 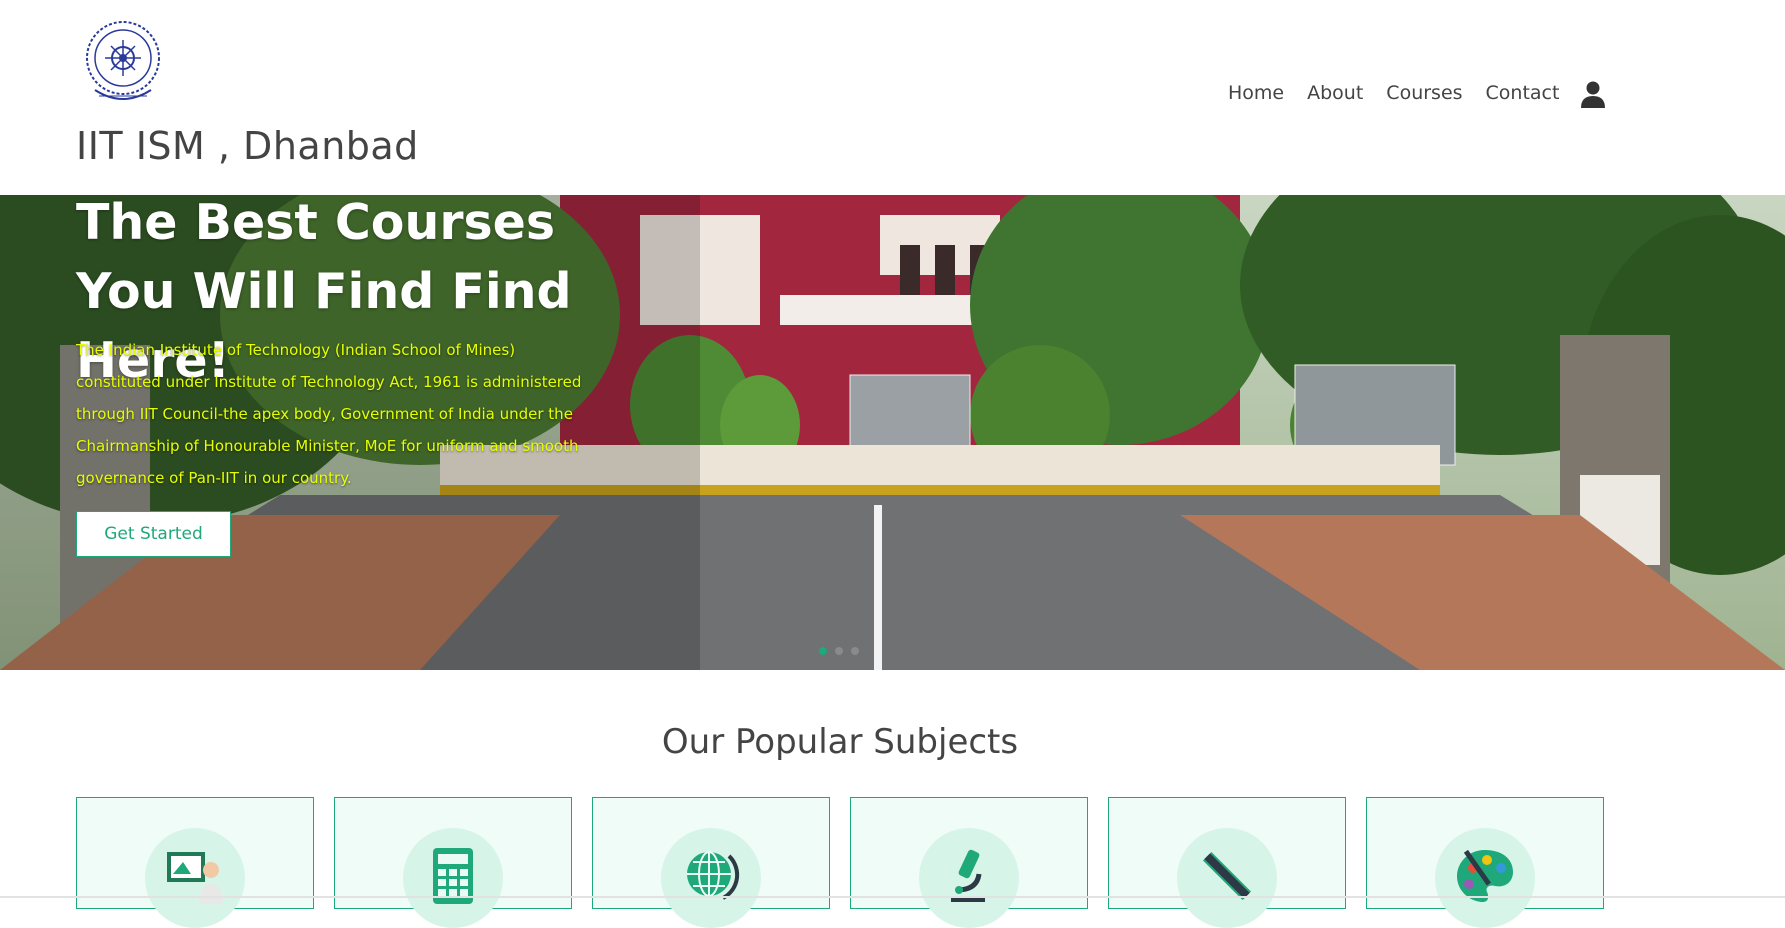 What do you see at coordinates (153, 534) in the screenshot?
I see `get-started-button: Get Started` at bounding box center [153, 534].